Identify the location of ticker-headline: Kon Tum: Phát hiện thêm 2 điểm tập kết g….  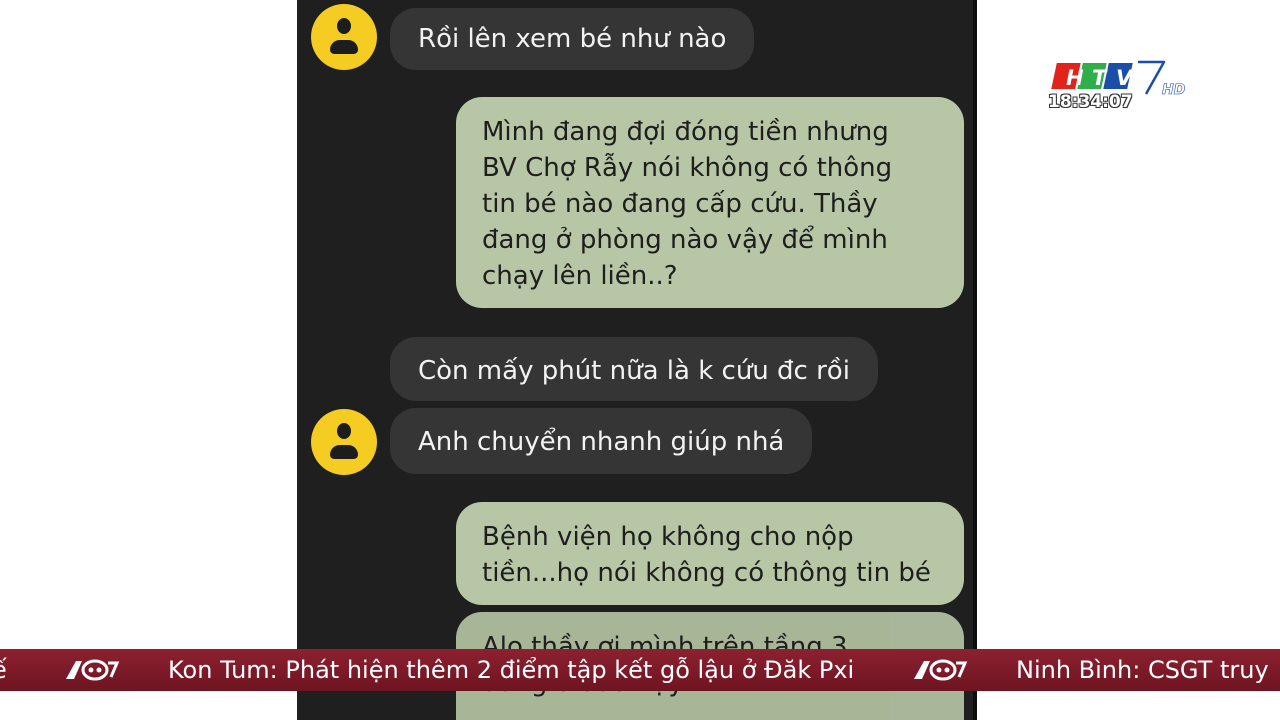
(511, 670).